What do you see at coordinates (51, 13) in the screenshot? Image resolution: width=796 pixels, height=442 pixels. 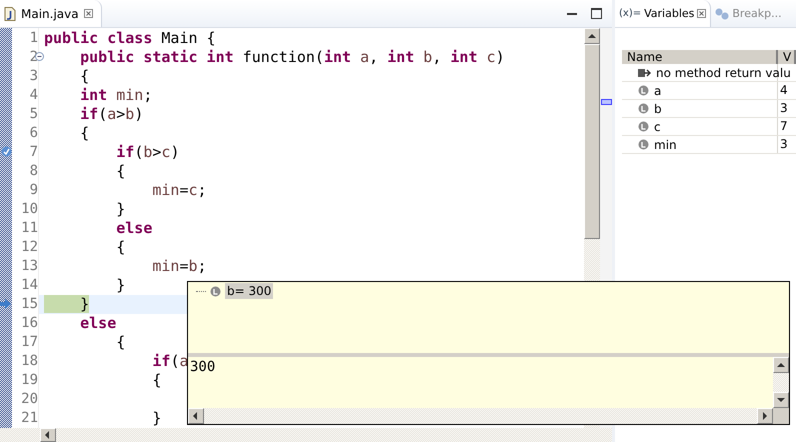 I see `editor-tab: Main.java` at bounding box center [51, 13].